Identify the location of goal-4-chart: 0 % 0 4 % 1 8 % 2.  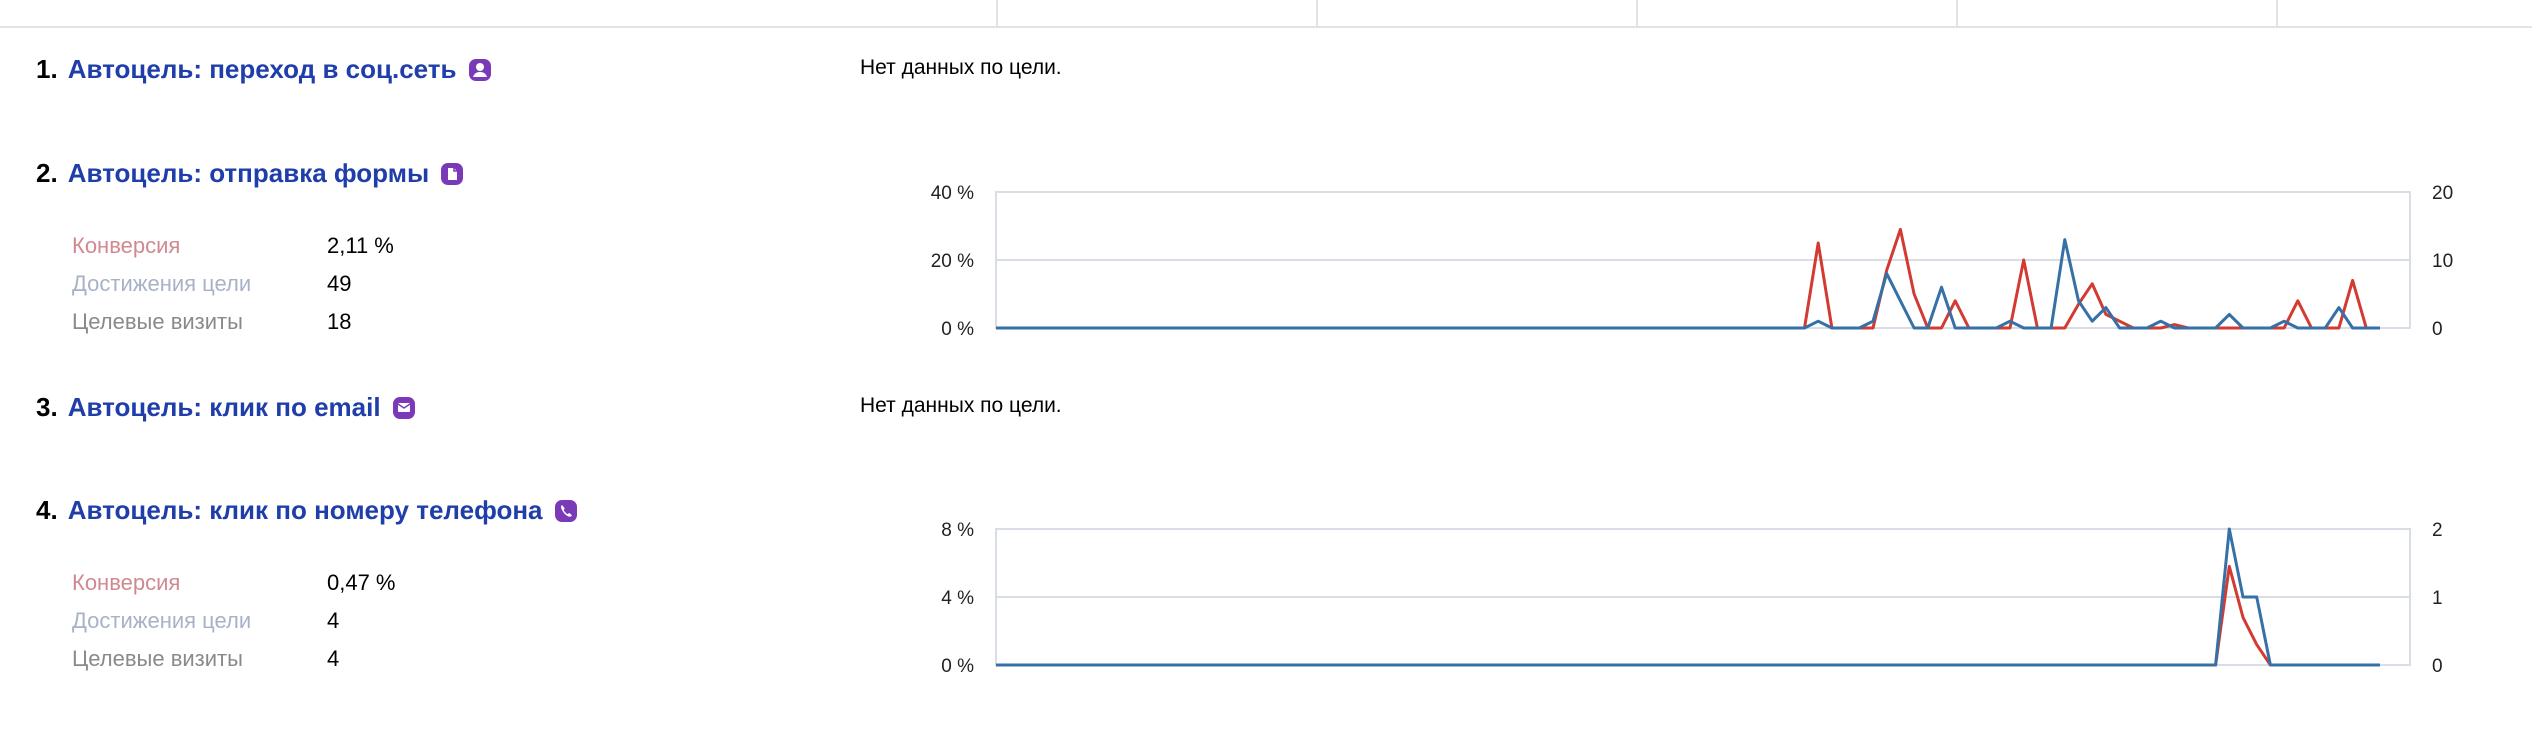
(1680, 600).